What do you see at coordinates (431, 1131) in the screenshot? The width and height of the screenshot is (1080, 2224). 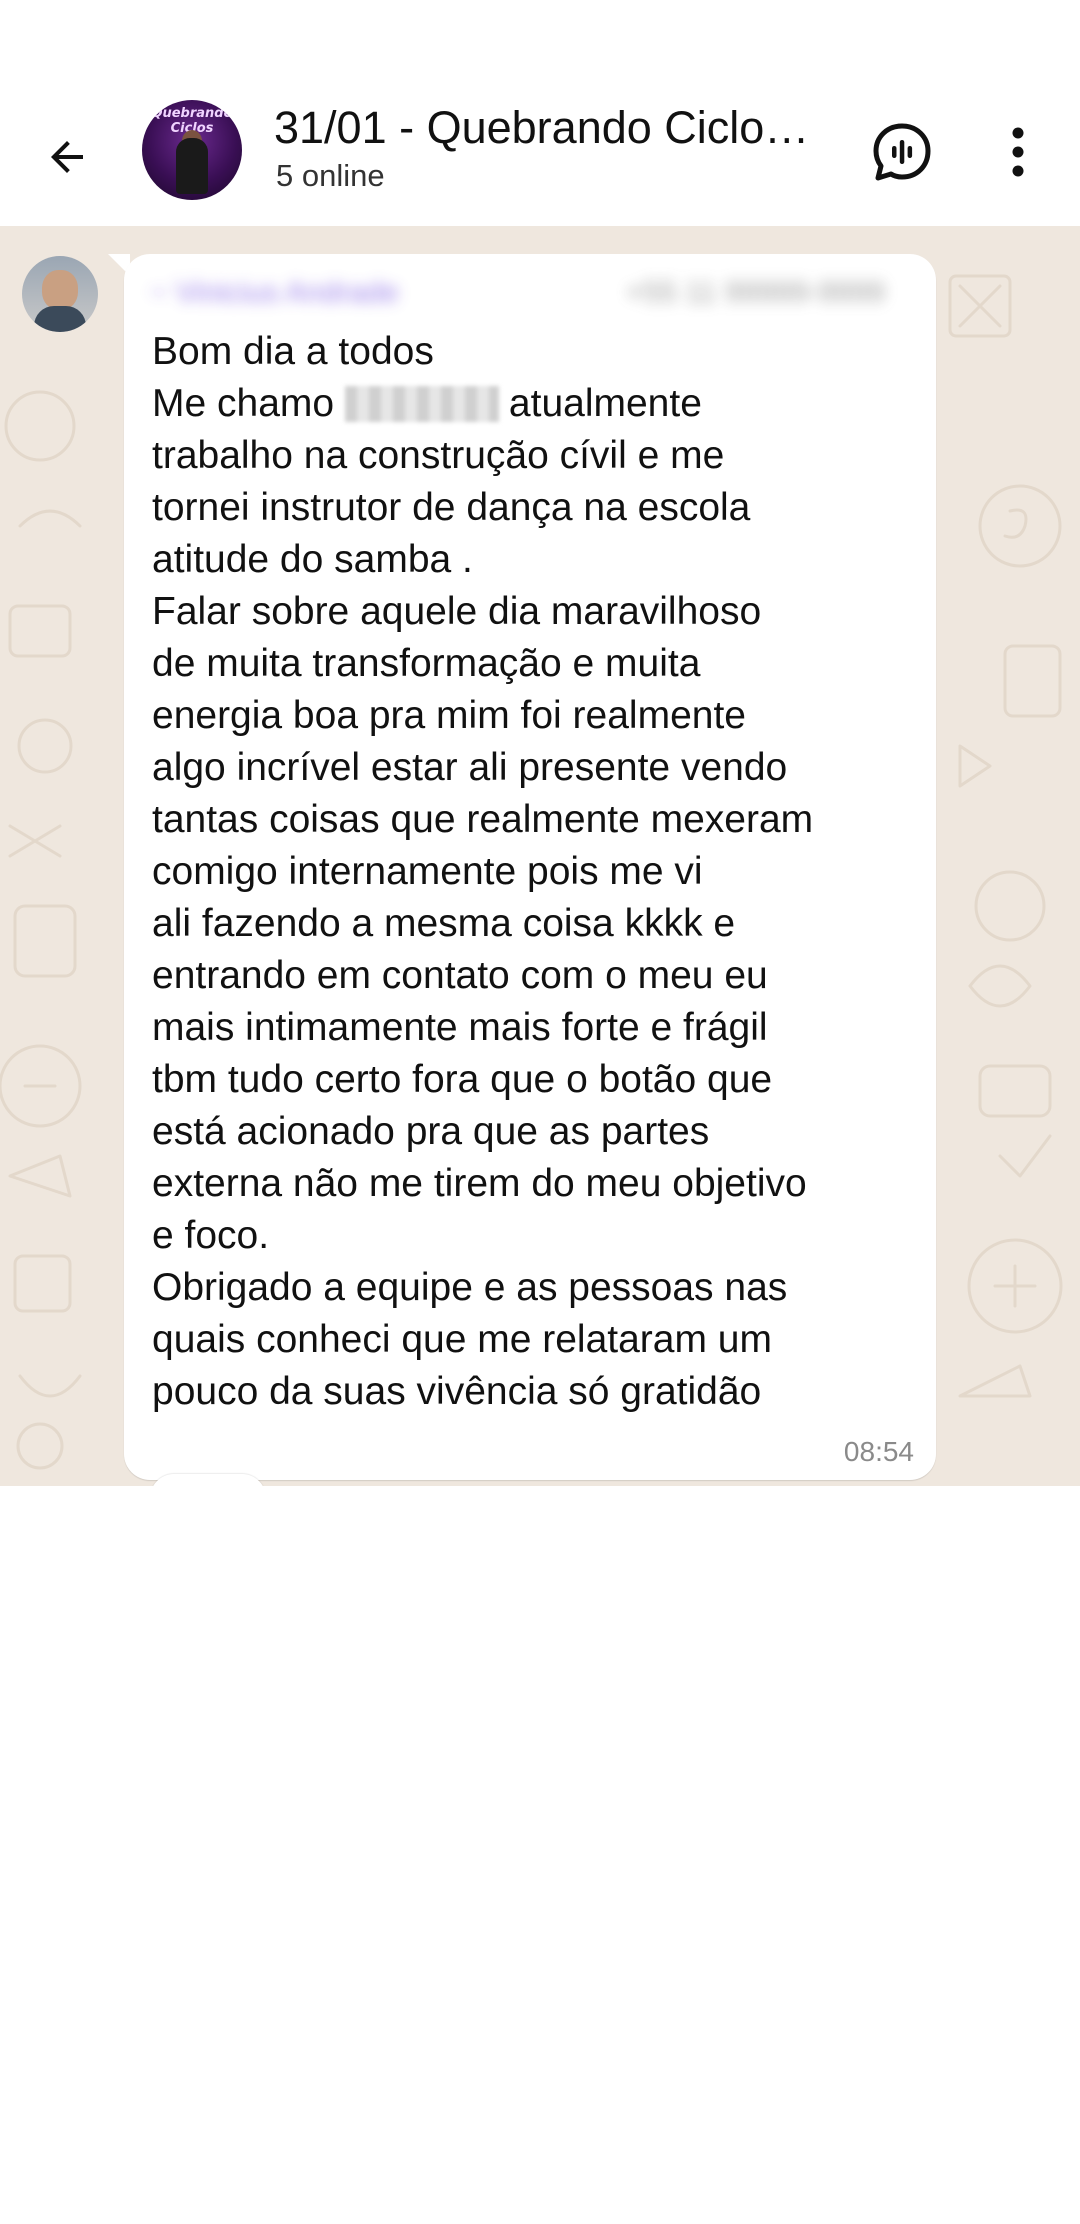 I see `message-line: está acionado pra que as partes` at bounding box center [431, 1131].